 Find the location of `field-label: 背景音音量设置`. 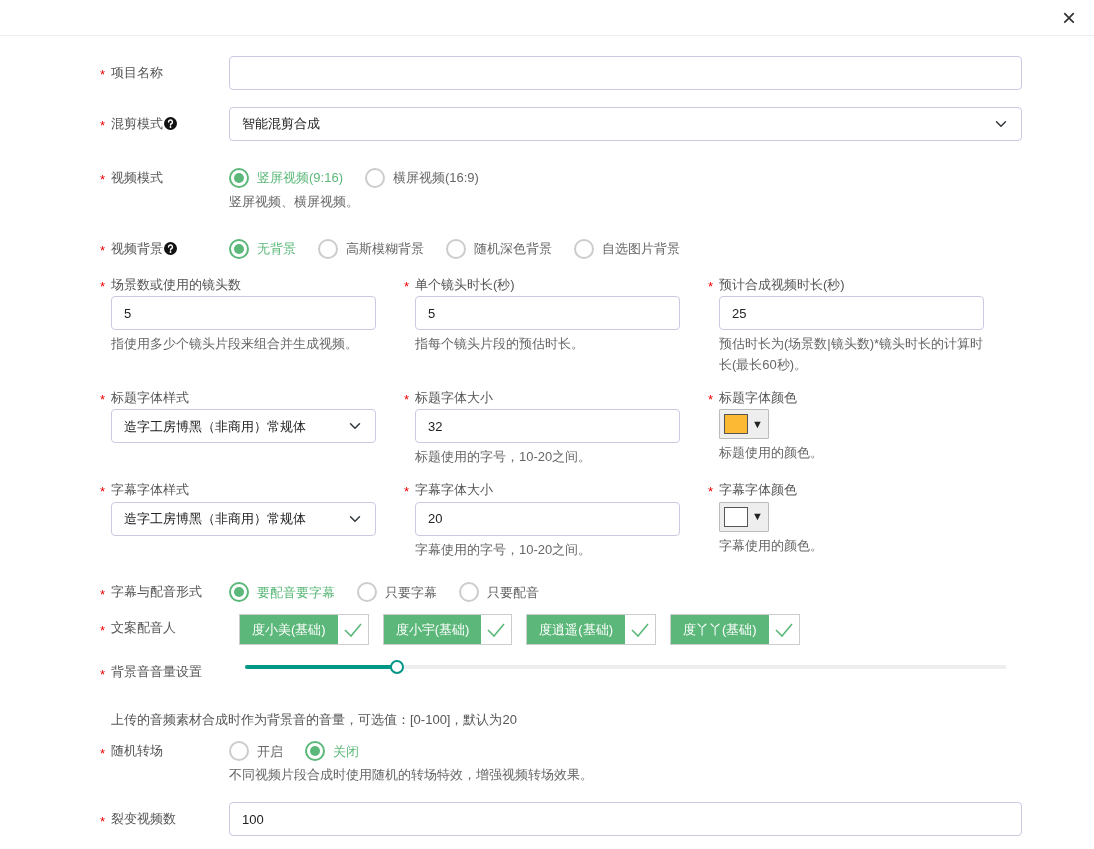

field-label: 背景音音量设置 is located at coordinates (156, 672).